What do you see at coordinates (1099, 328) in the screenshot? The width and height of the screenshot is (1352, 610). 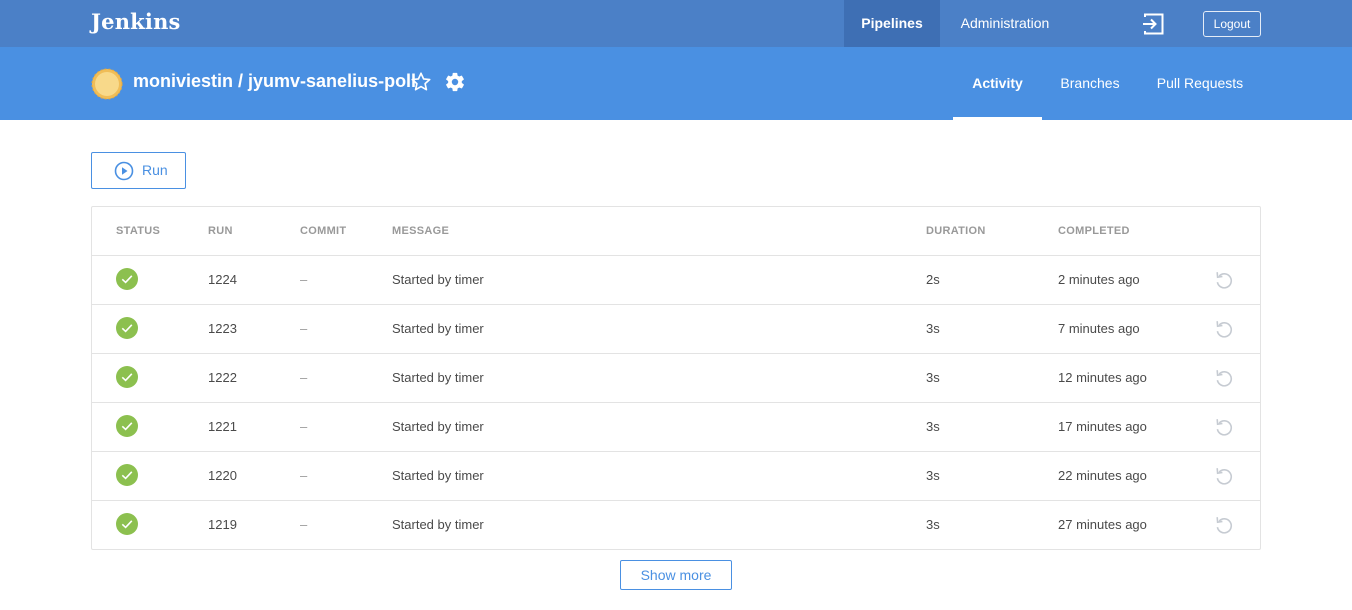 I see `run-completed: 7 minutes ago` at bounding box center [1099, 328].